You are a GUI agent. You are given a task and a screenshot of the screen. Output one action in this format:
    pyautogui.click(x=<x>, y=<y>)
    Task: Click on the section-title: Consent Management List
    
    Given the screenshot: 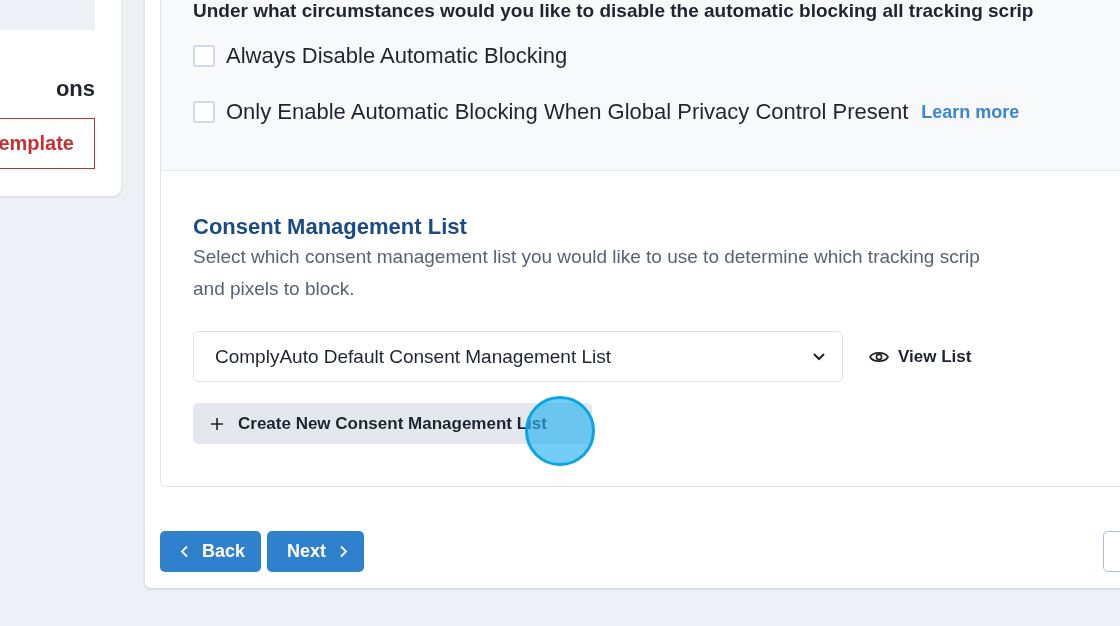 What is the action you would take?
    pyautogui.click(x=330, y=227)
    